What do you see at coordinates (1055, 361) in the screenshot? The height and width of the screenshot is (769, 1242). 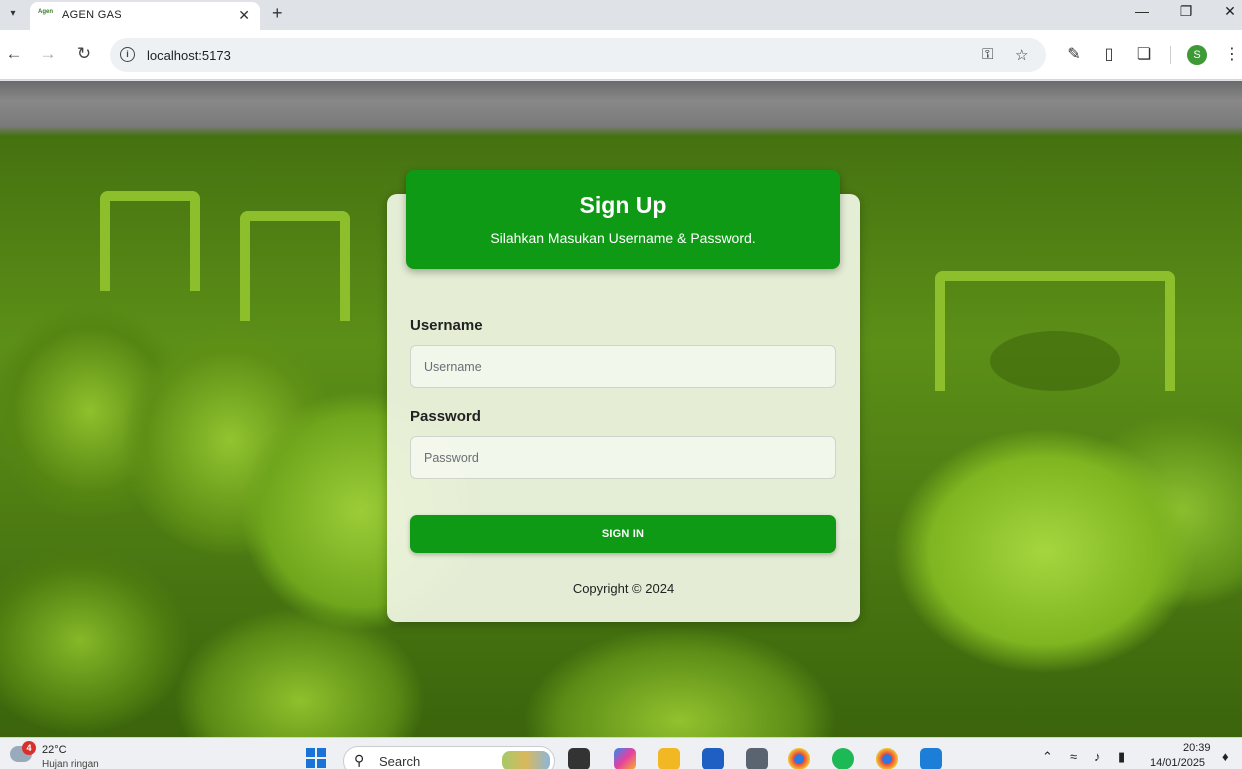 I see `cylinder-top-decoration` at bounding box center [1055, 361].